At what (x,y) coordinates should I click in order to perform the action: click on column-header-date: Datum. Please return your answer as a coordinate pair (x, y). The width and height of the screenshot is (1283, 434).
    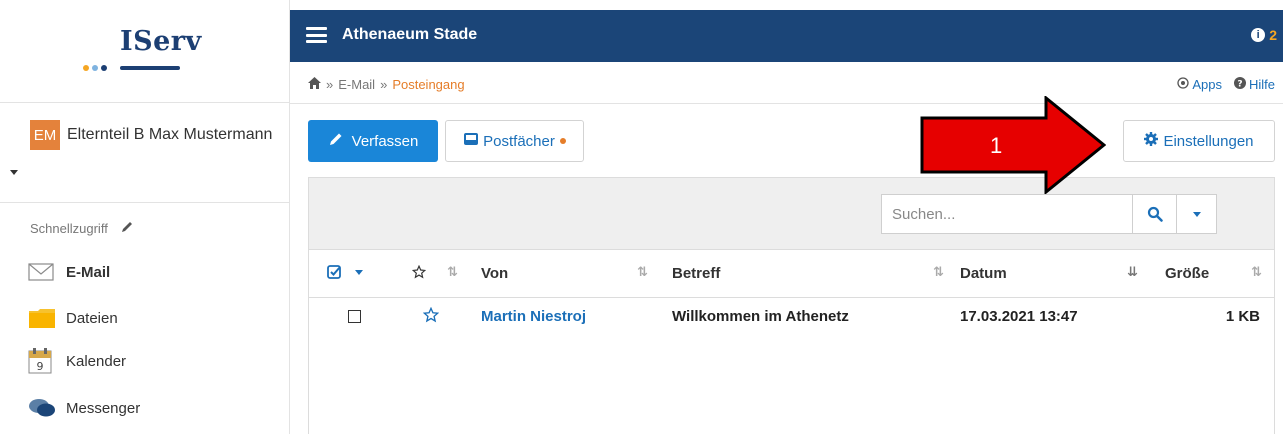
    Looking at the image, I should click on (983, 273).